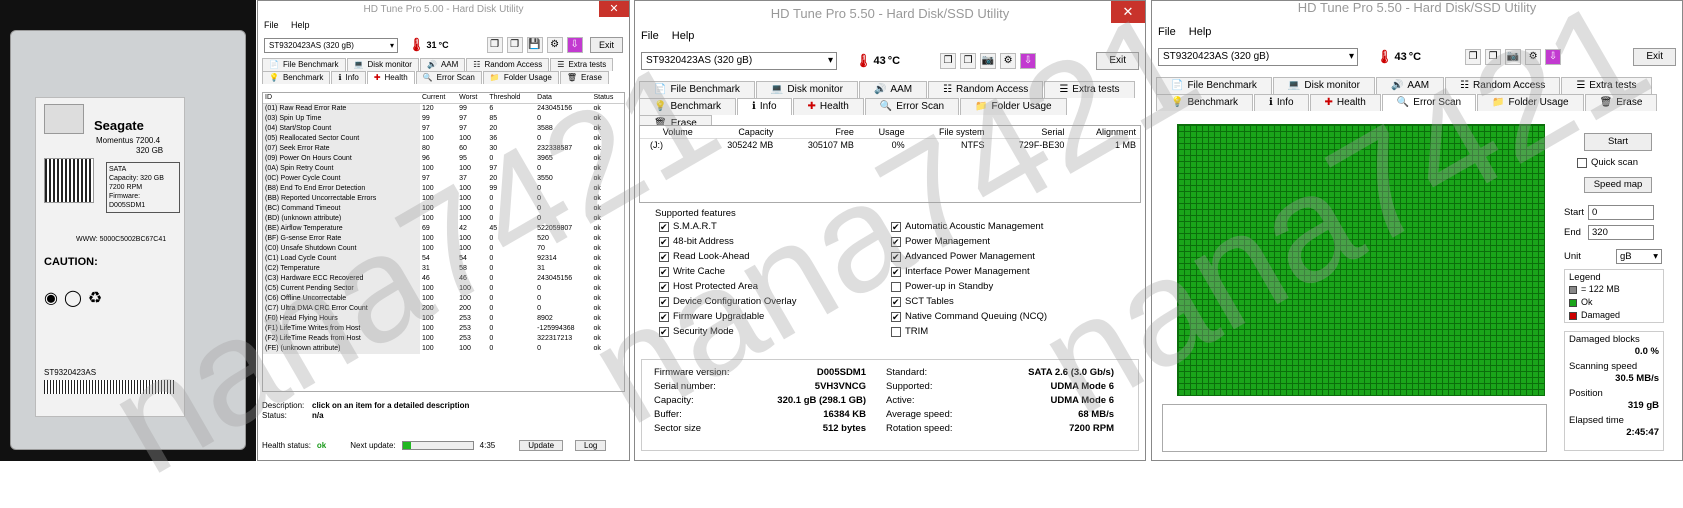  I want to click on table-row: (0C) Power Cycle Count 97 37 20 3550 ok, so click(443, 179).